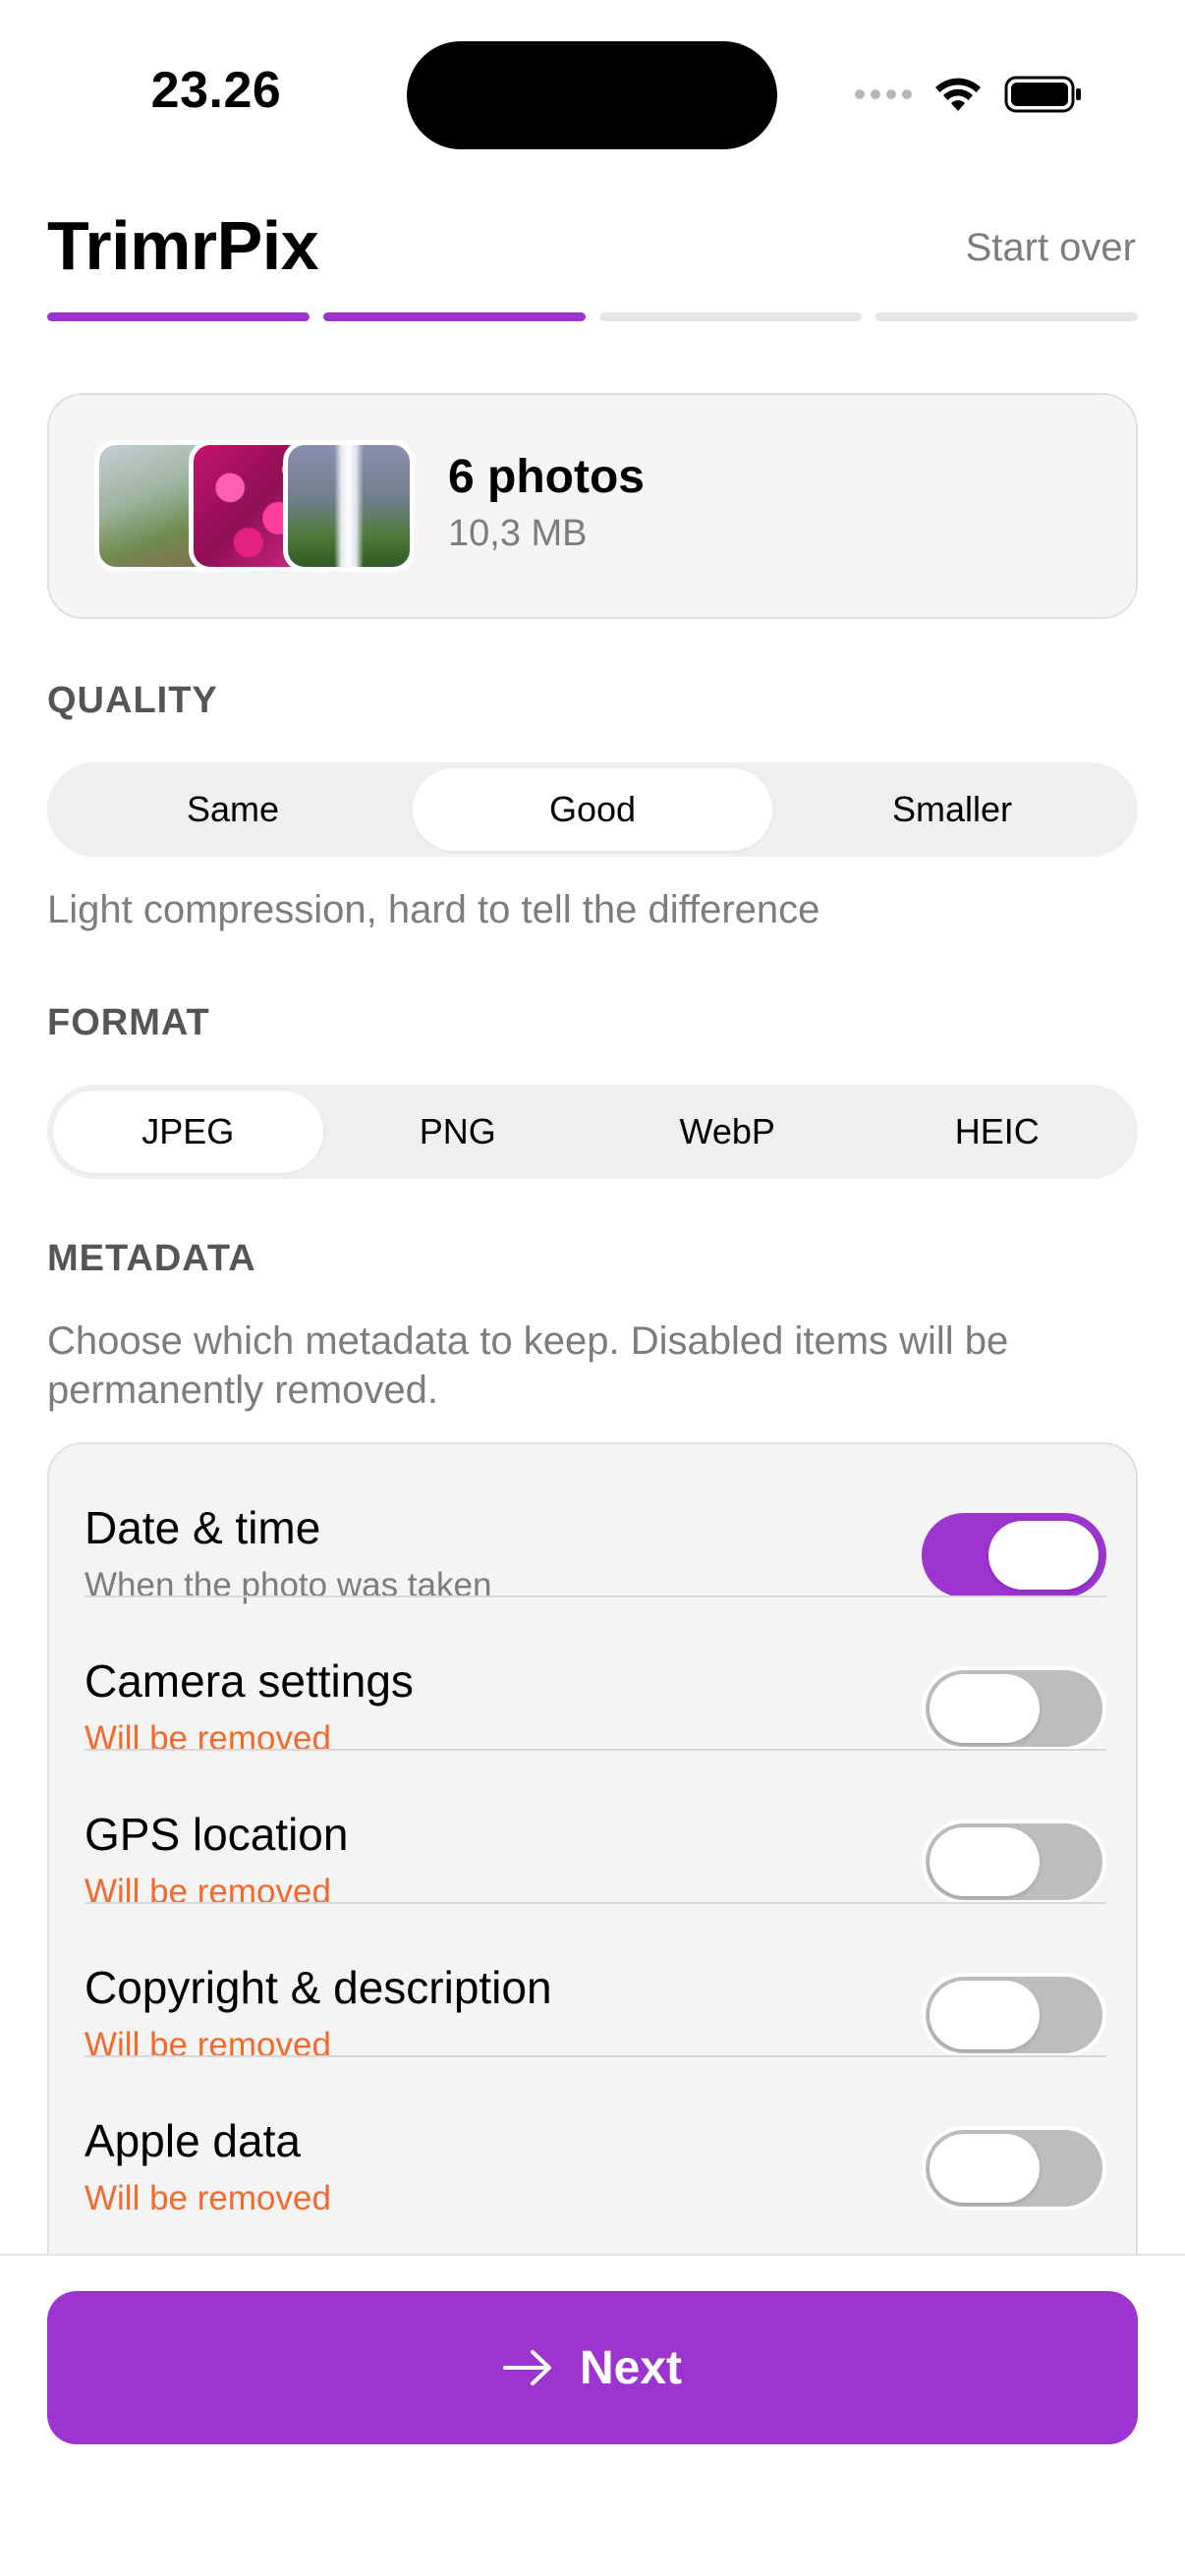  Describe the element at coordinates (728, 1132) in the screenshot. I see `format-option-webp: WebP` at that location.